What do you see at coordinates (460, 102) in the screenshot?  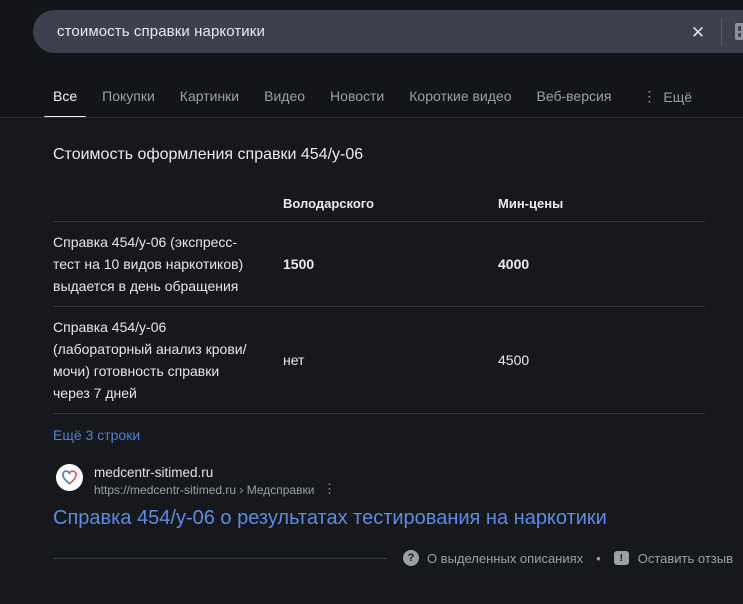 I see `tab-short-videos: Короткие видео` at bounding box center [460, 102].